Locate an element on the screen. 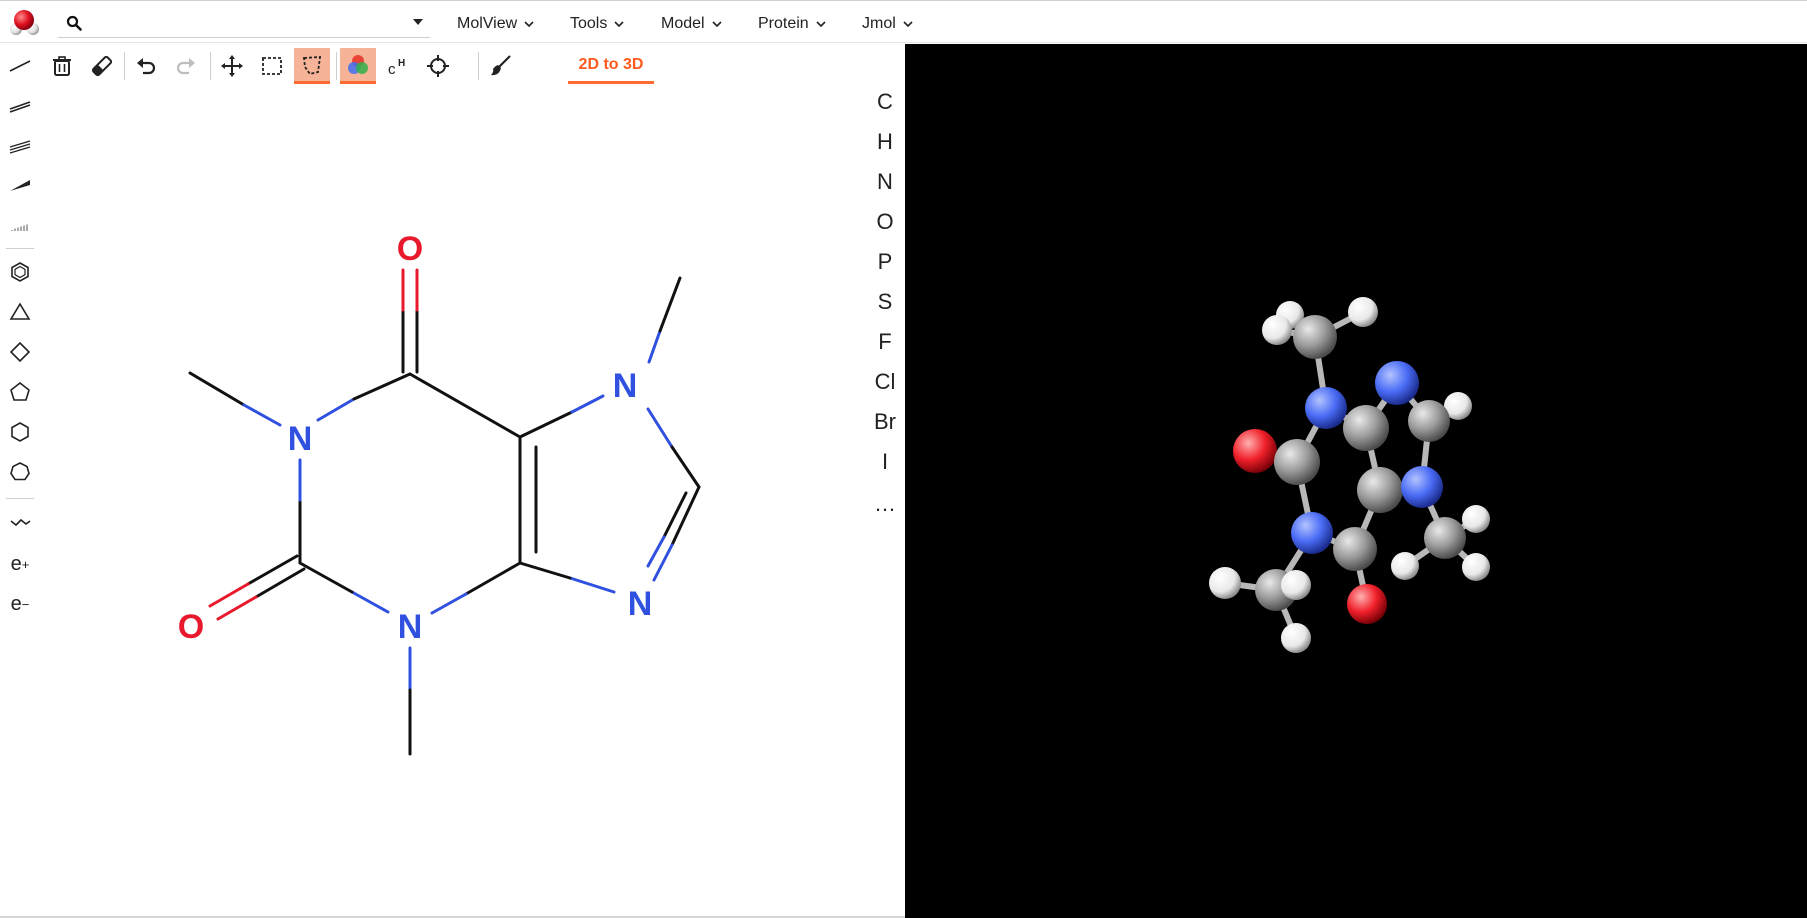  element-c: C is located at coordinates (885, 102).